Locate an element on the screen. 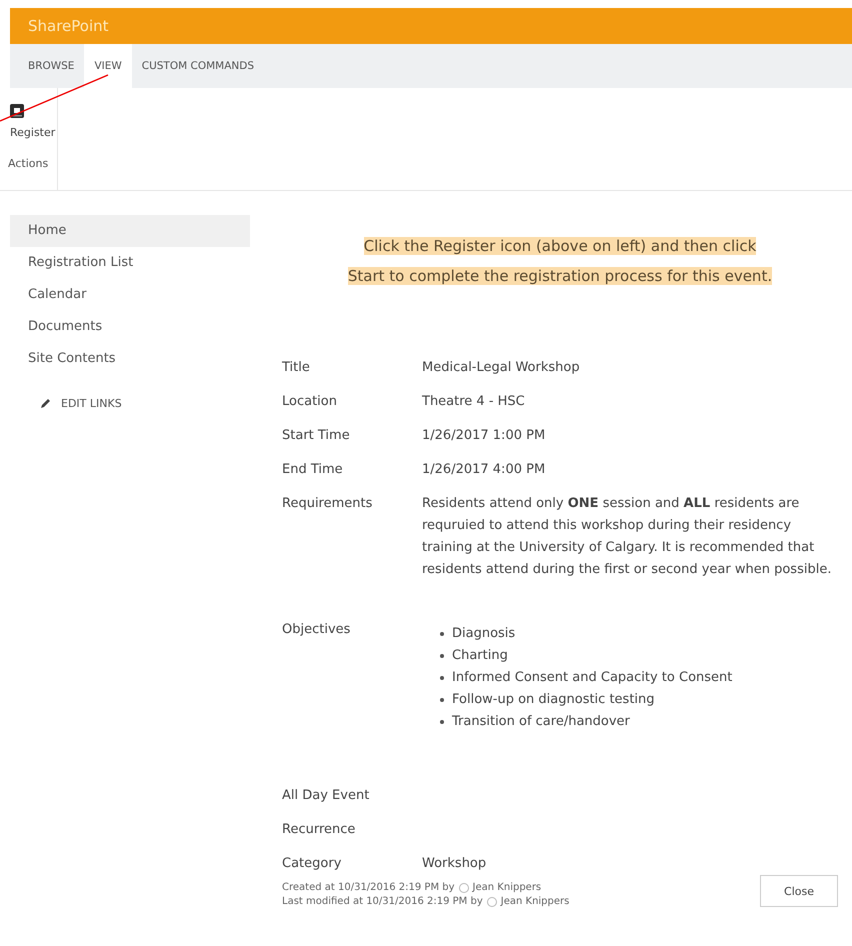 This screenshot has height=946, width=852. list-item: Diagnosis is located at coordinates (484, 634).